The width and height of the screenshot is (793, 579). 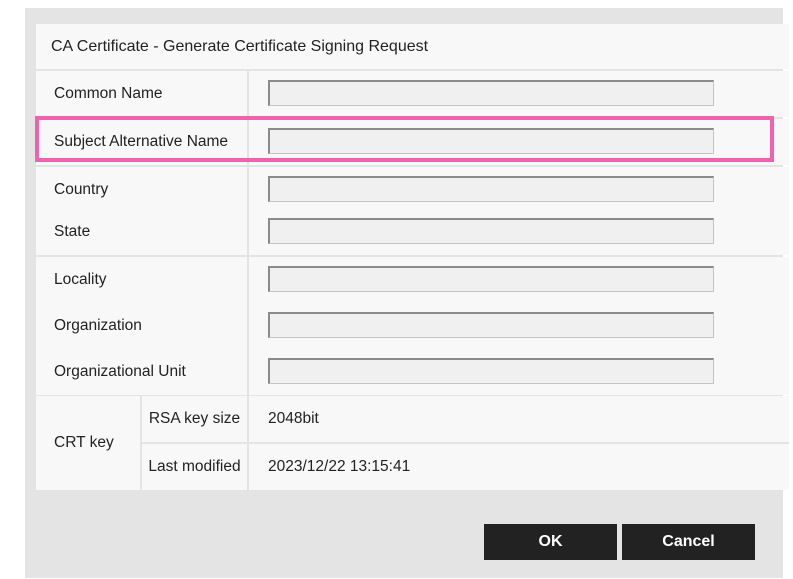 I want to click on organization-row: Organization, so click(x=412, y=326).